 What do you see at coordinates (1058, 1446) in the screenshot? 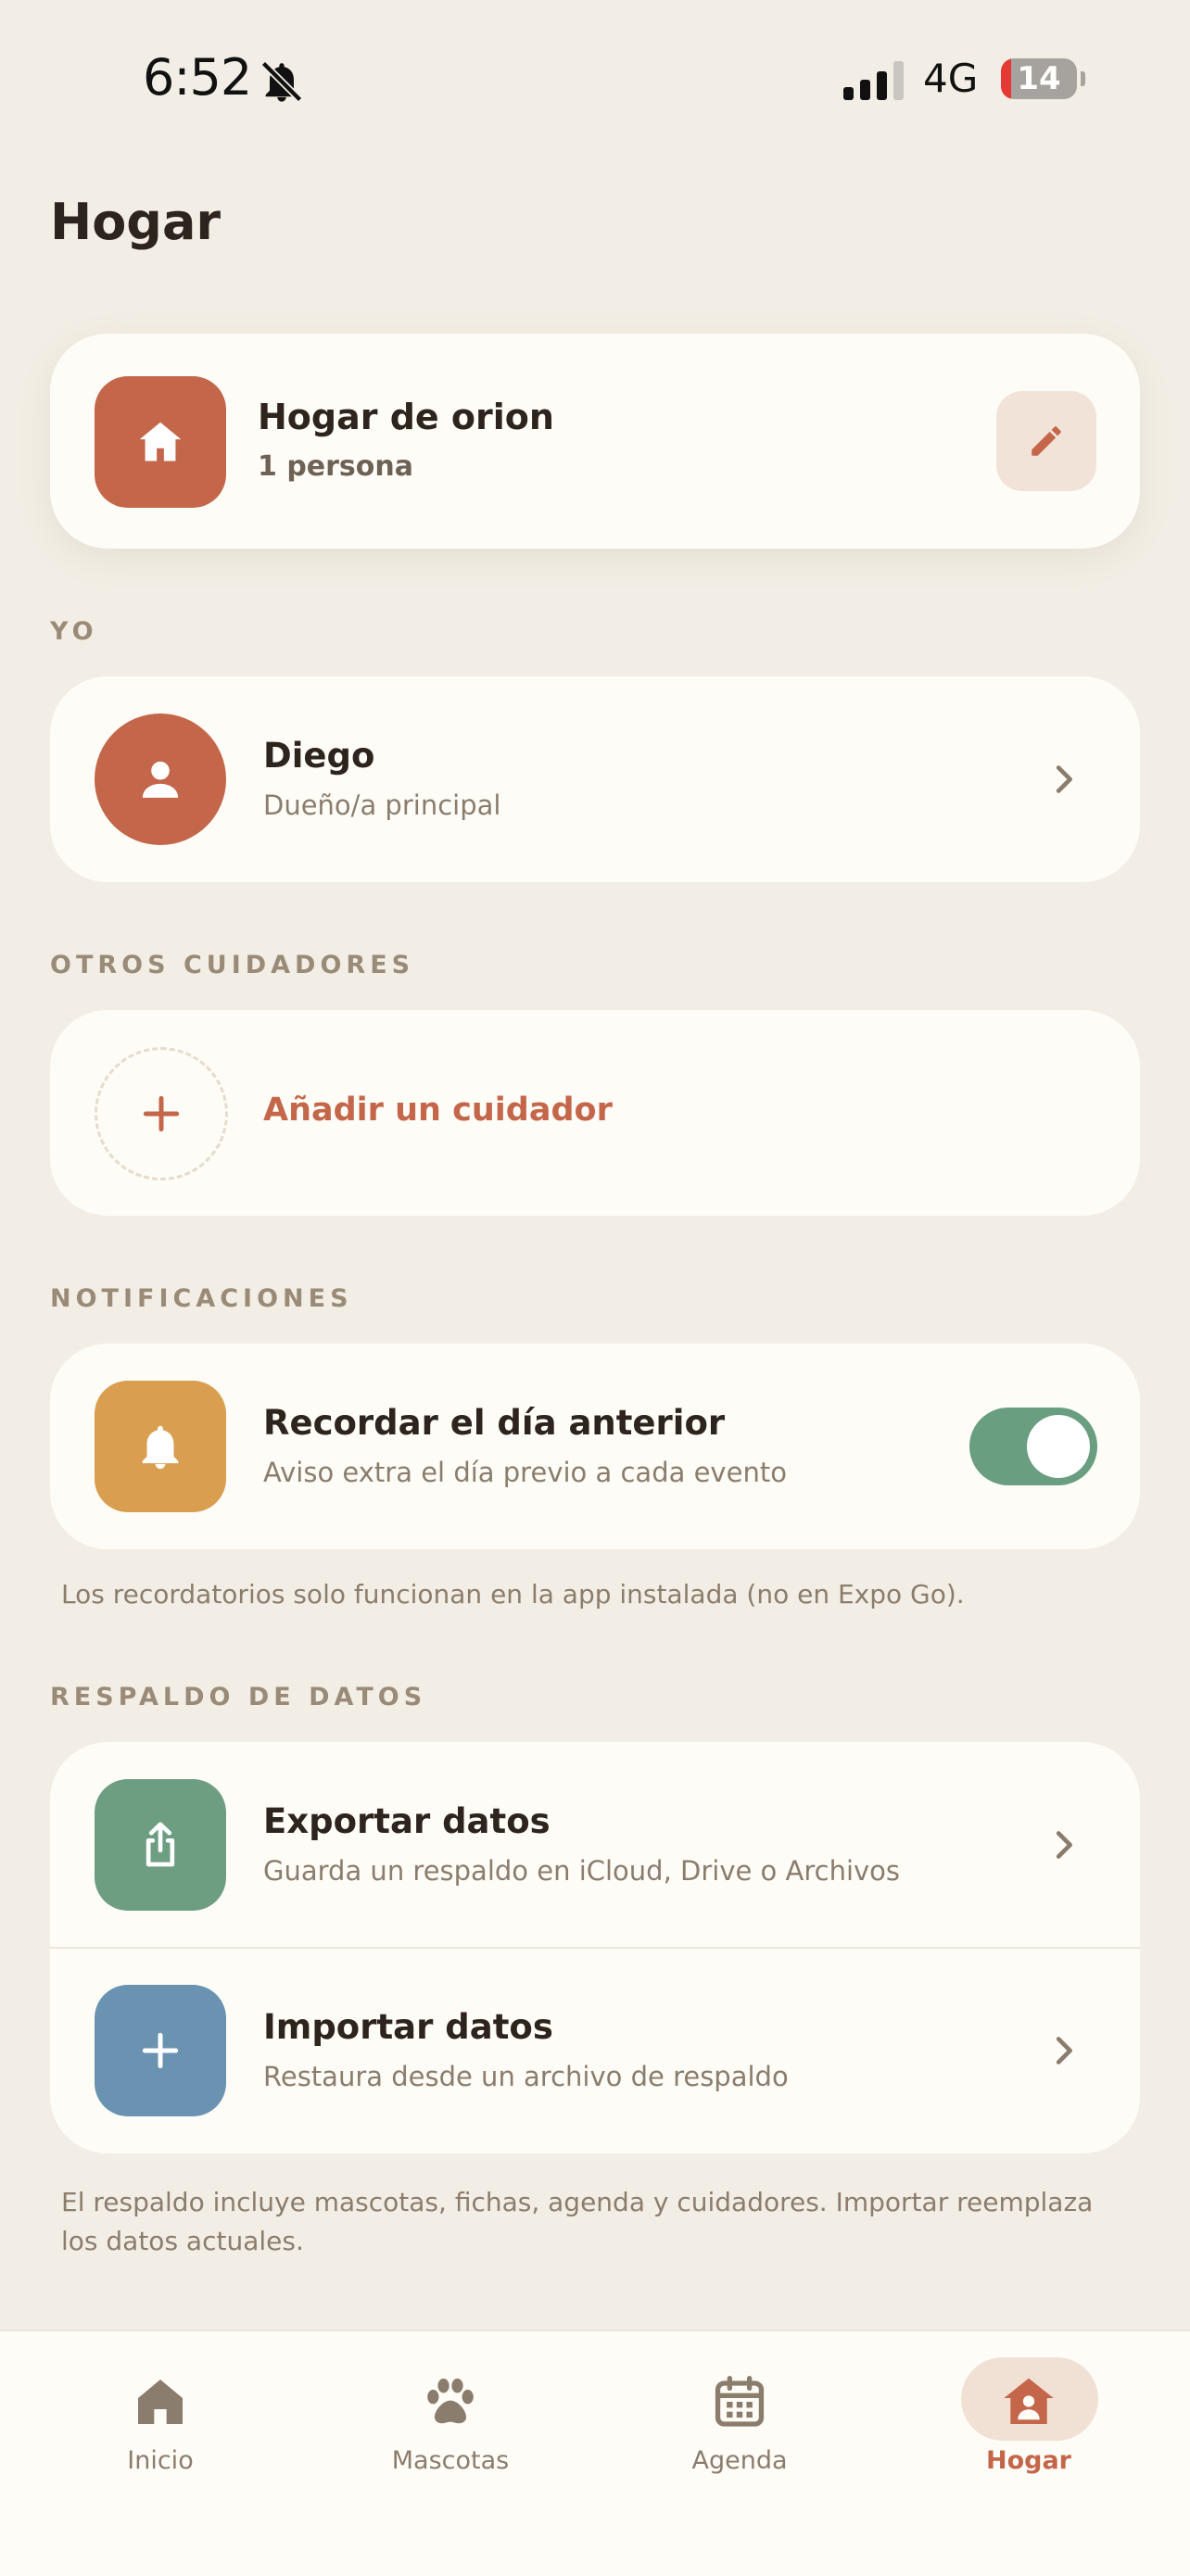
I see `toggle-knob` at bounding box center [1058, 1446].